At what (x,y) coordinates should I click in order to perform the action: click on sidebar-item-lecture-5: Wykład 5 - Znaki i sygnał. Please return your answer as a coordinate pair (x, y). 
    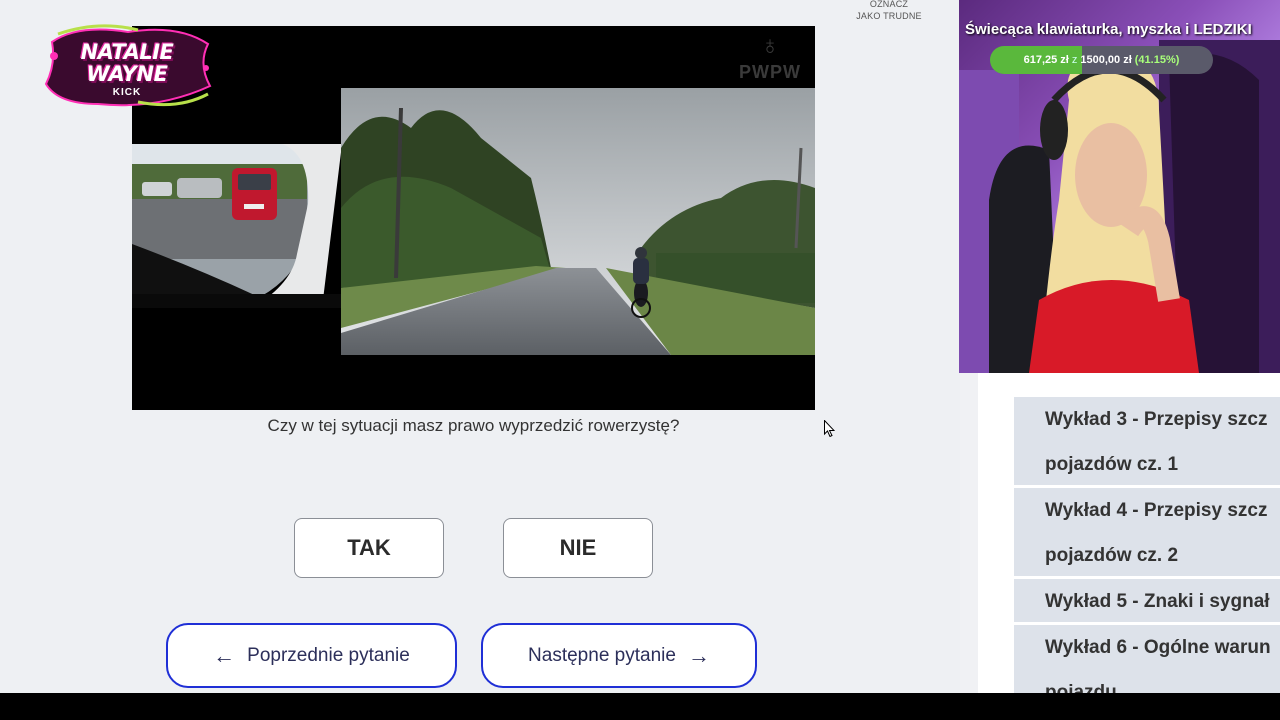
    Looking at the image, I should click on (1147, 601).